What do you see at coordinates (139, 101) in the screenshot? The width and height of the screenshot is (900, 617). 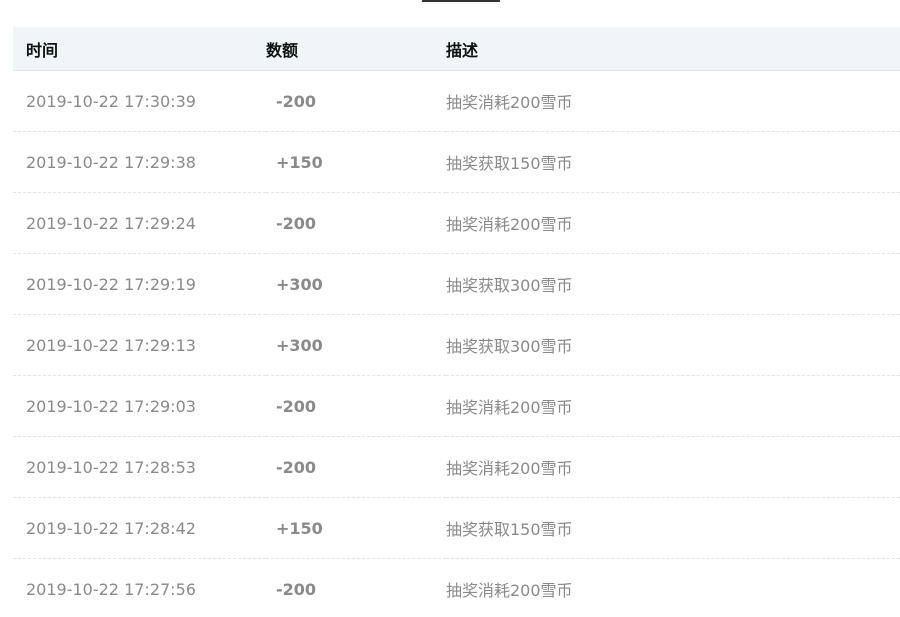 I see `row-time: 2019-10-22 17:30:39` at bounding box center [139, 101].